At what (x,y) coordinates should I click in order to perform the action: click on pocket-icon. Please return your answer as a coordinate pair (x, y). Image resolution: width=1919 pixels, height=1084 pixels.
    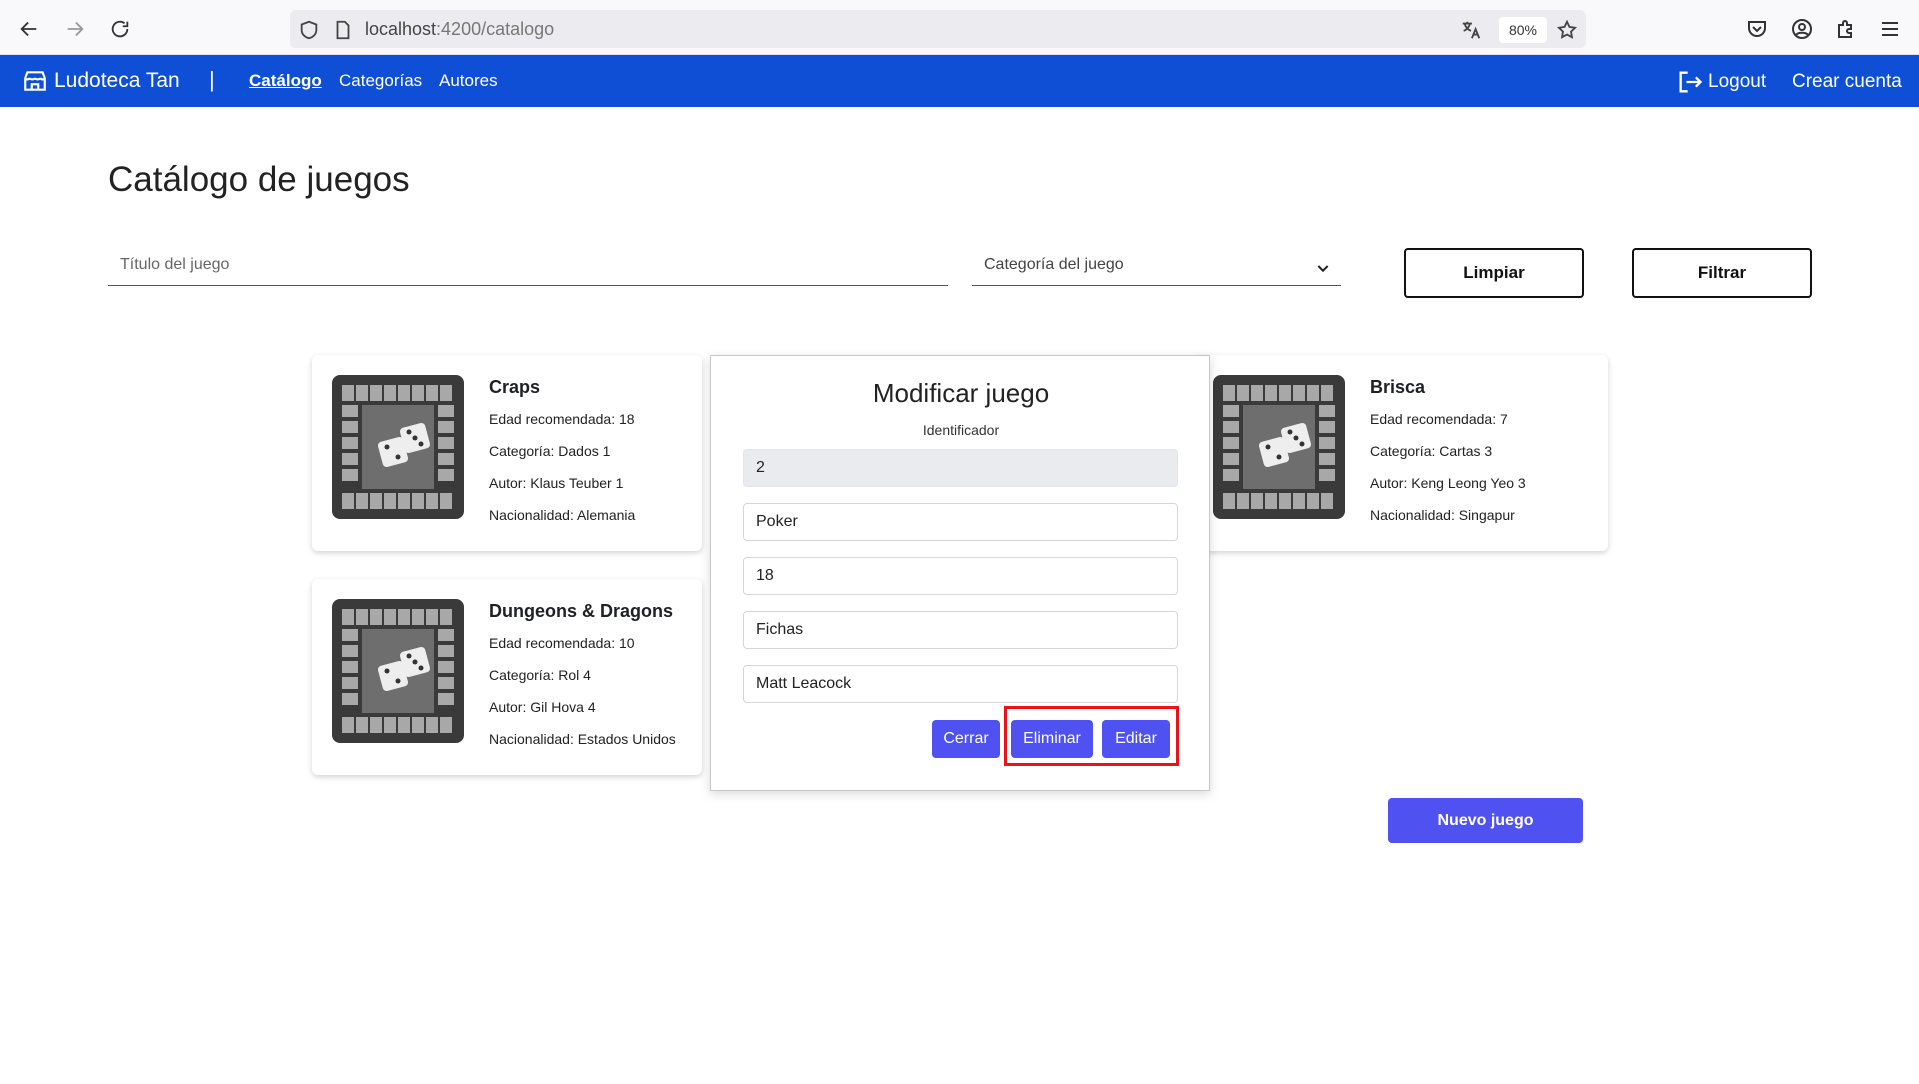
    Looking at the image, I should click on (1757, 29).